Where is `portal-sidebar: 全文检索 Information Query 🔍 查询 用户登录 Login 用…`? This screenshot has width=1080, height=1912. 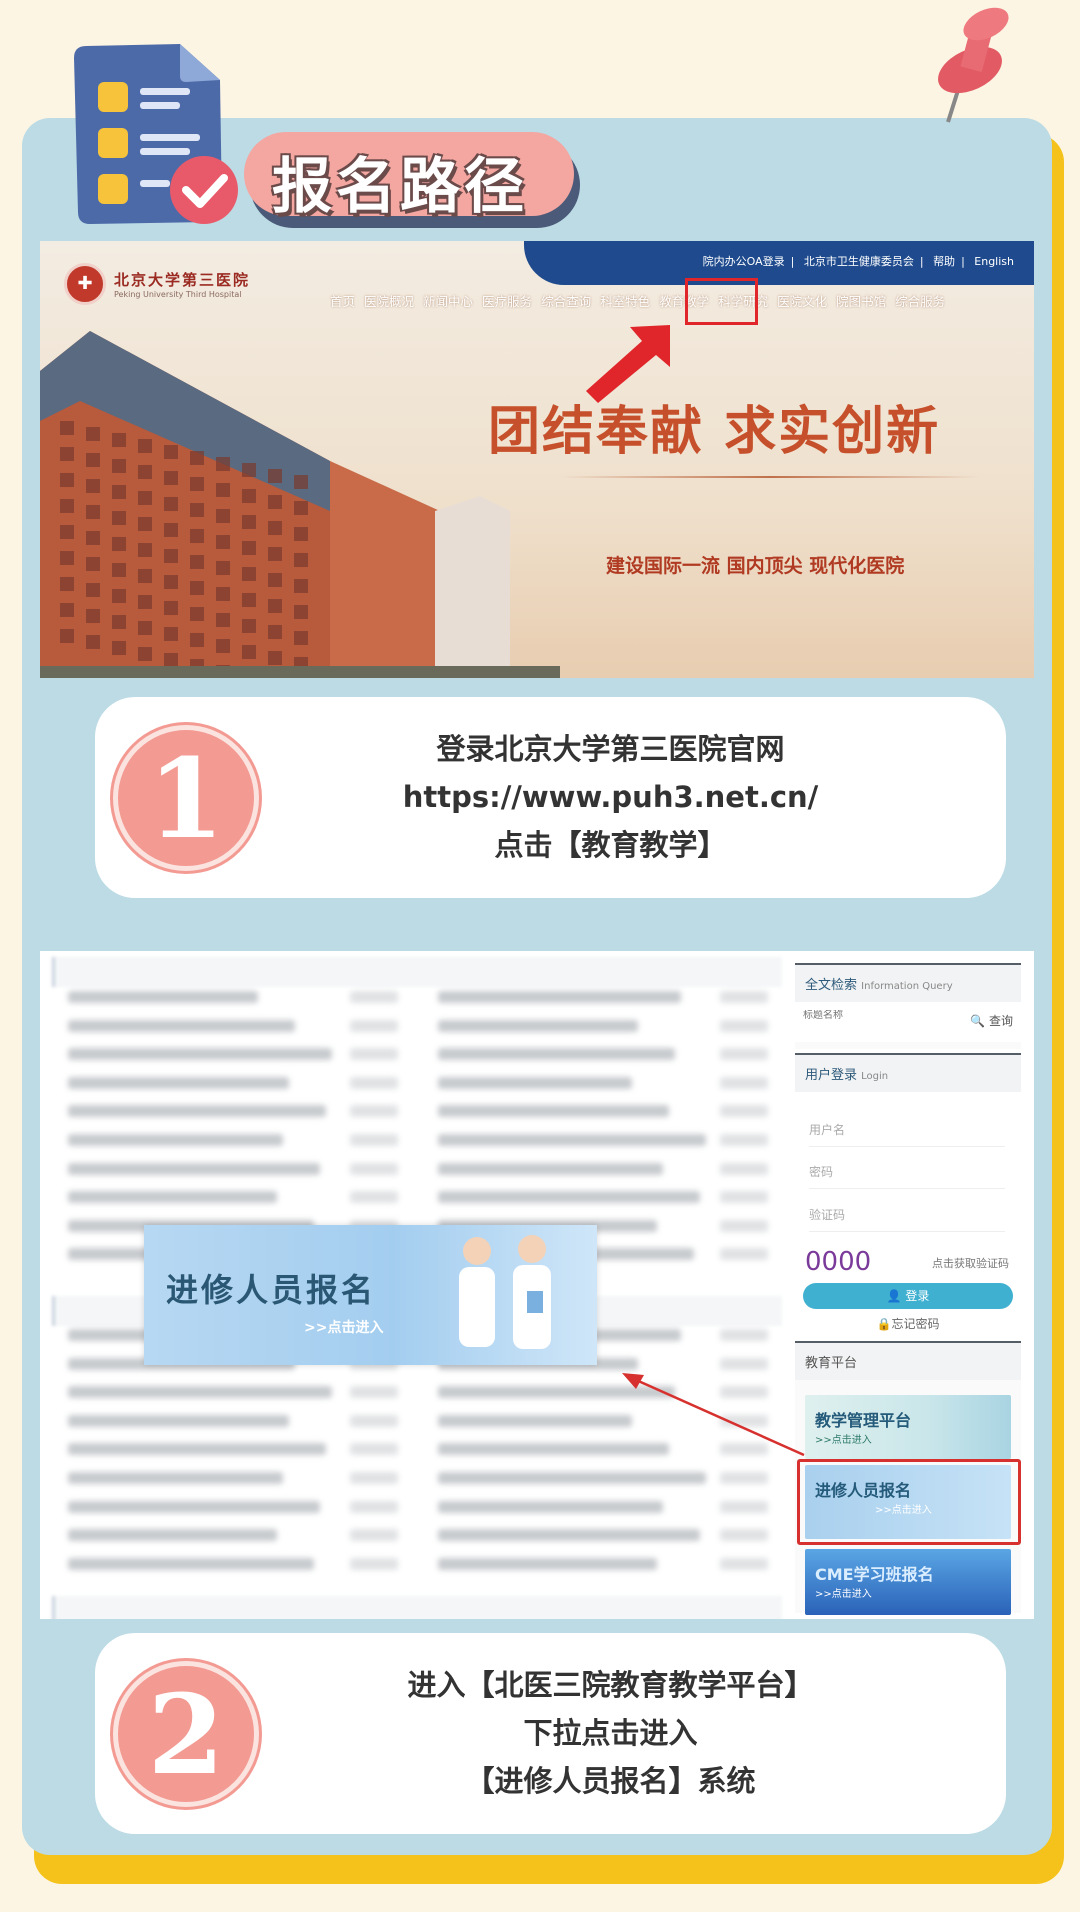 portal-sidebar: 全文检索 Information Query 🔍 查询 用户登录 Login 用… is located at coordinates (908, 1289).